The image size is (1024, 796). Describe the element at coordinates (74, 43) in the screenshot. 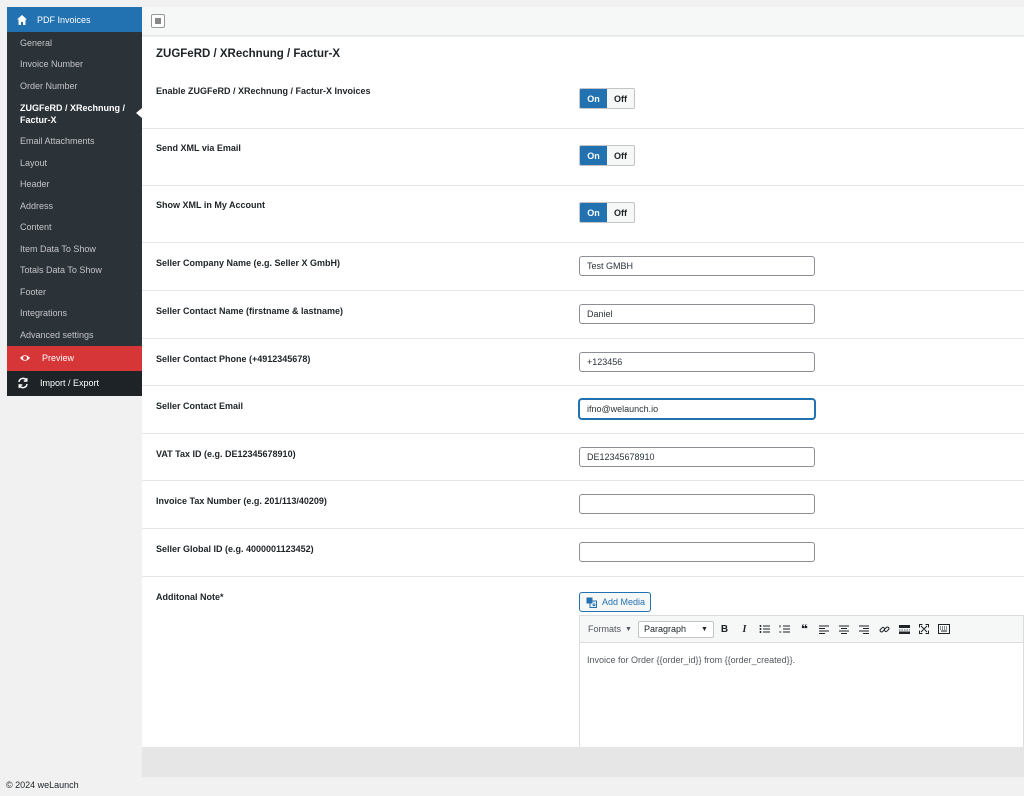

I see `sidebar-item-general: General` at that location.